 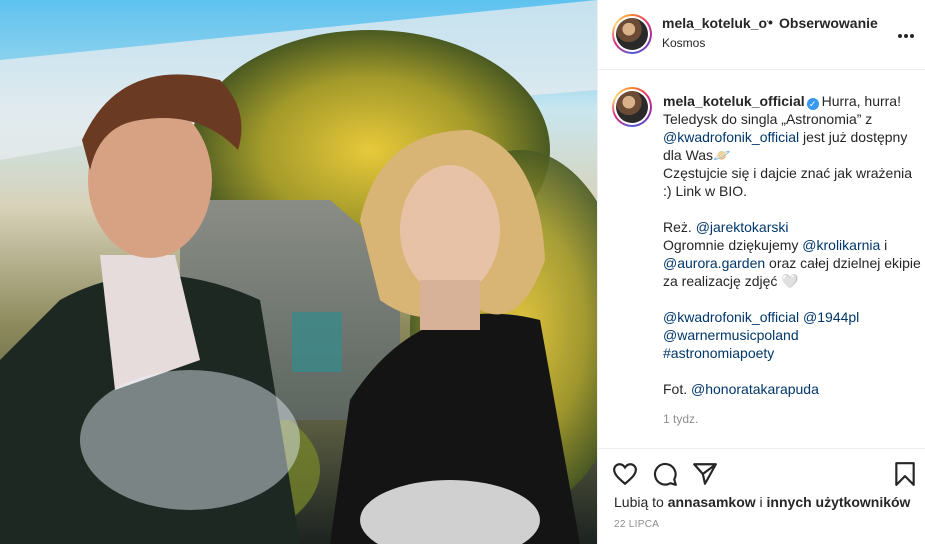 I want to click on verified-badge-icon: ✓, so click(x=812, y=104).